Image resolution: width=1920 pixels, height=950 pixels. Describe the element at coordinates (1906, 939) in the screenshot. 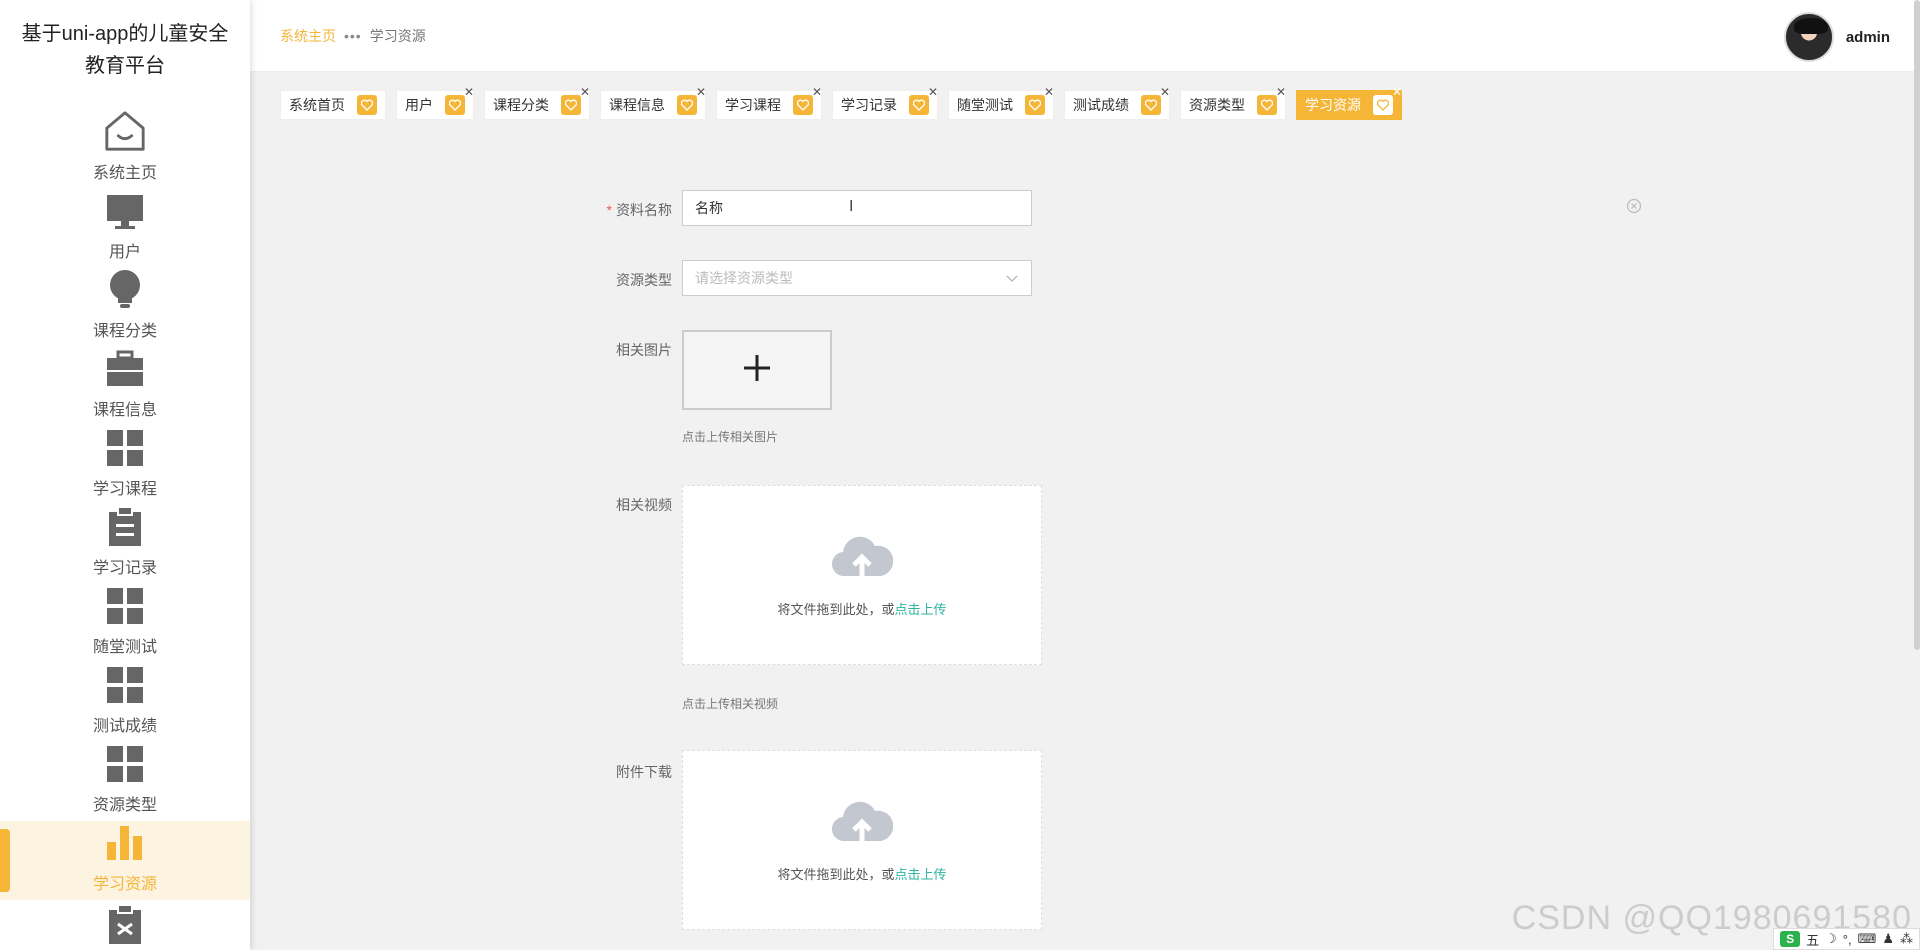

I see `menu-grid-icon: ⁂` at that location.